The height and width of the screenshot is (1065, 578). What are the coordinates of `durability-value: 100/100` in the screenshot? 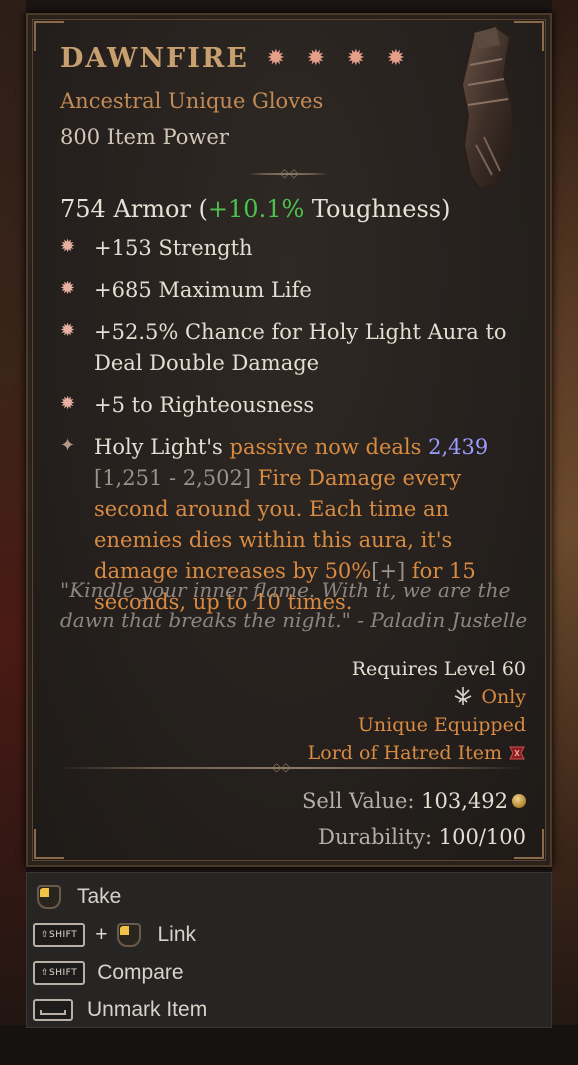 It's located at (482, 837).